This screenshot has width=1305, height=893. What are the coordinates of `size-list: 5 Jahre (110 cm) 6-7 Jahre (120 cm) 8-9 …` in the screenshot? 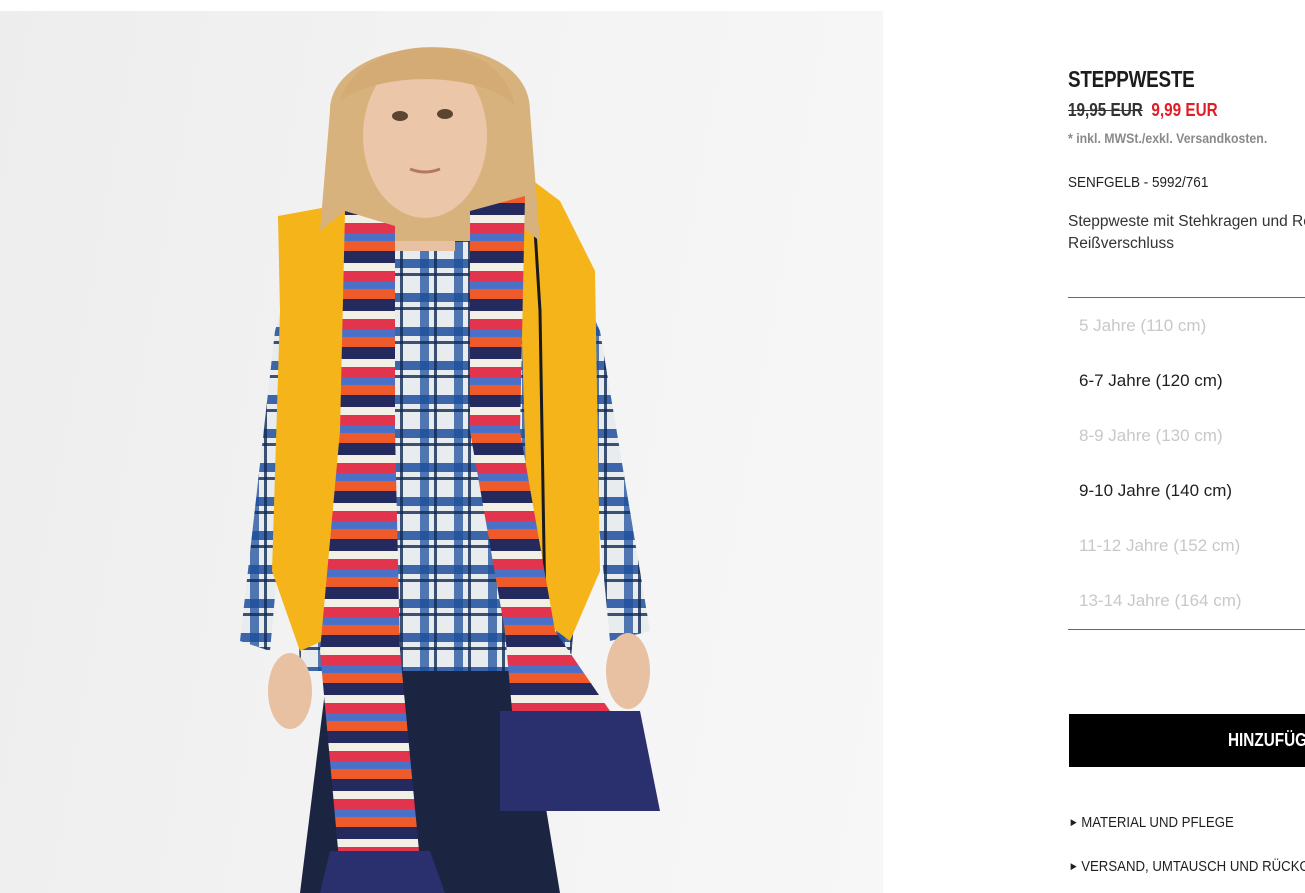 It's located at (1186, 463).